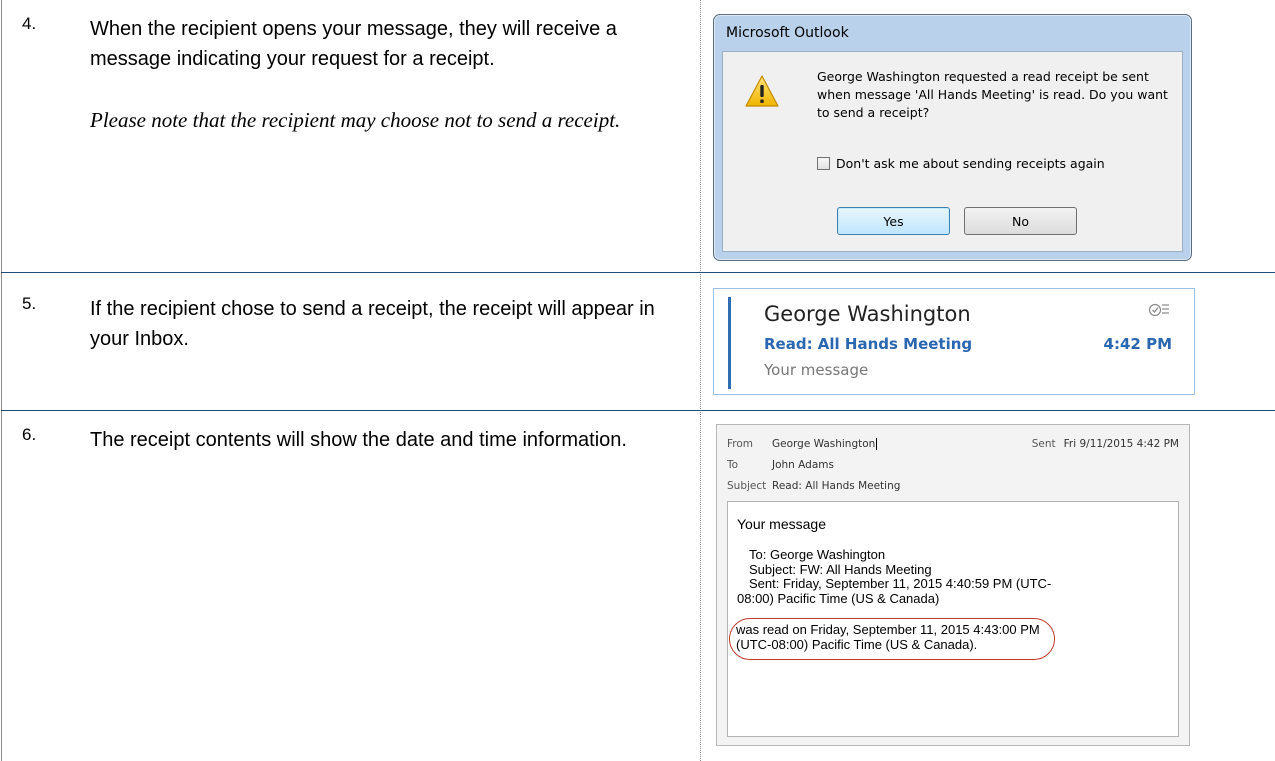  I want to click on yes-button: Yes, so click(893, 221).